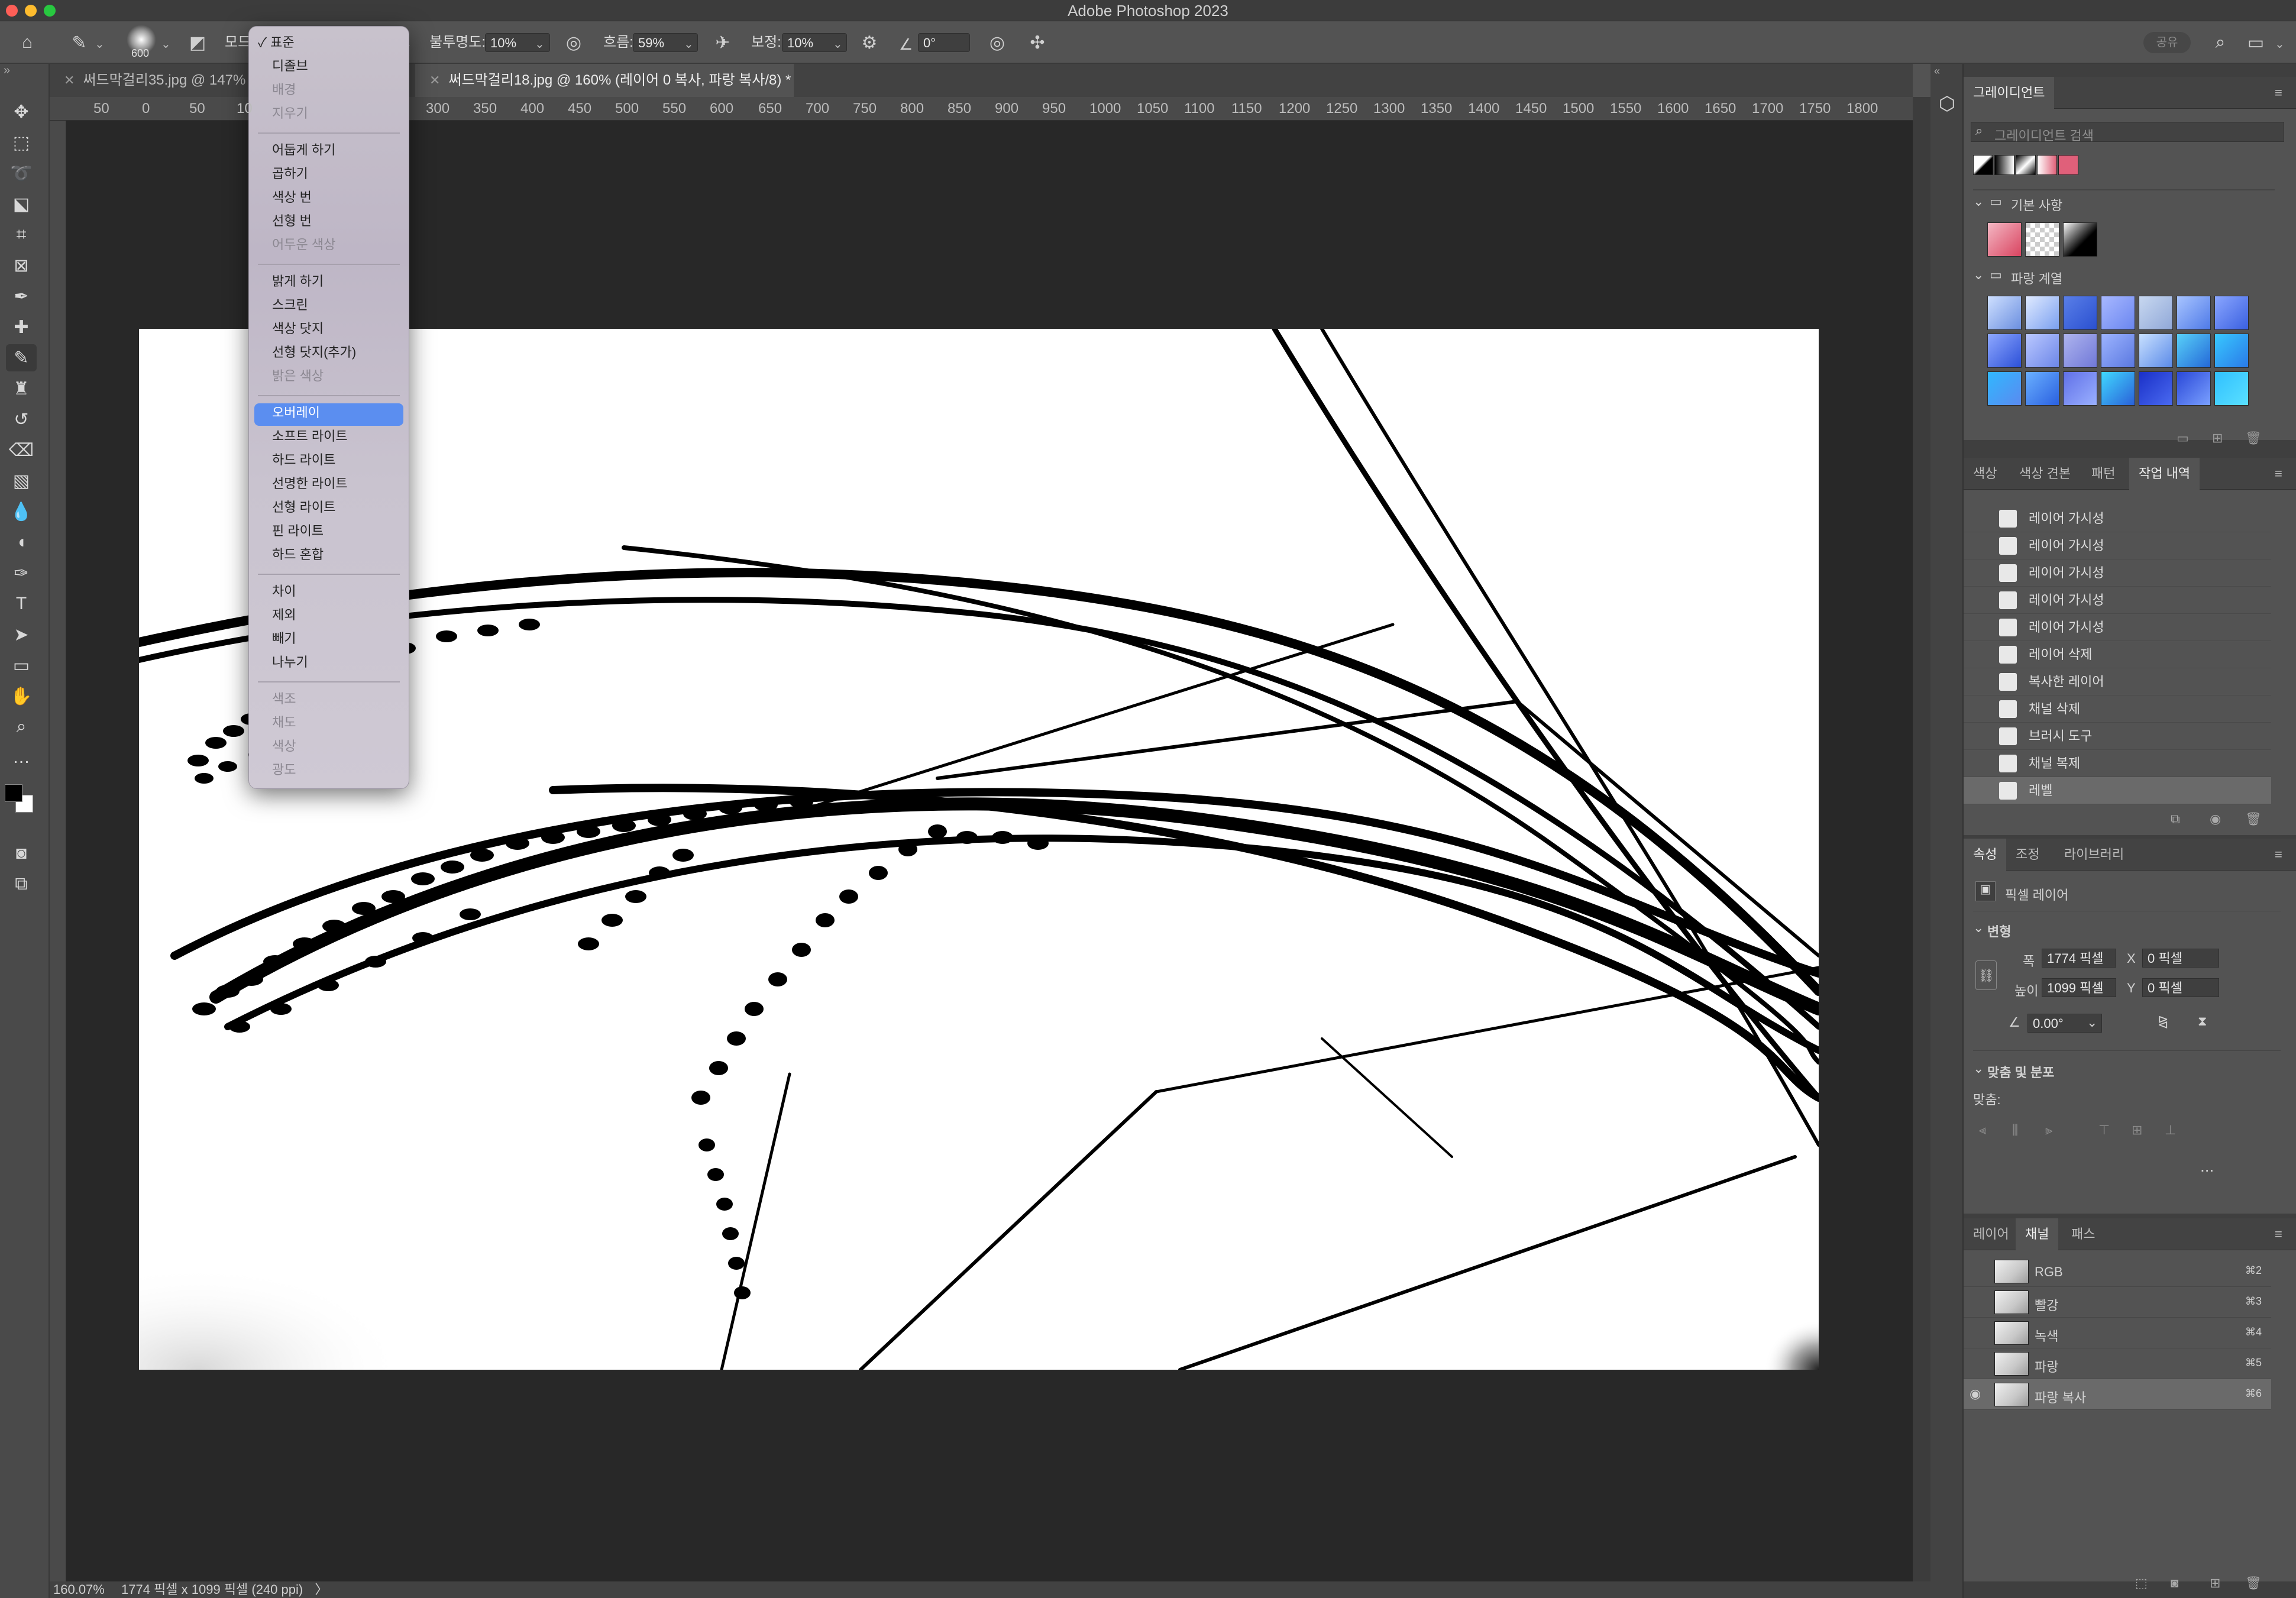 This screenshot has width=2296, height=1598. I want to click on brush-preset-icon: ✎, so click(79, 42).